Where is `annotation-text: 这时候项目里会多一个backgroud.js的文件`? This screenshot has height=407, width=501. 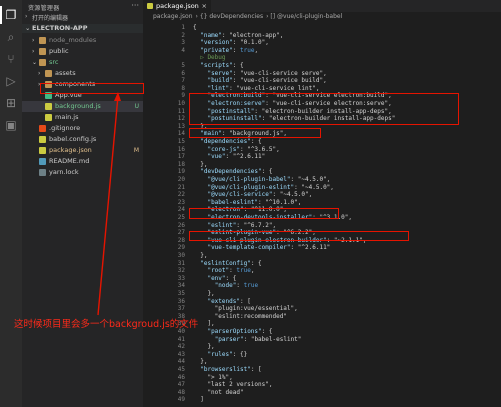 annotation-text: 这时候项目里会多一个backgroud.js的文件 is located at coordinates (106, 324).